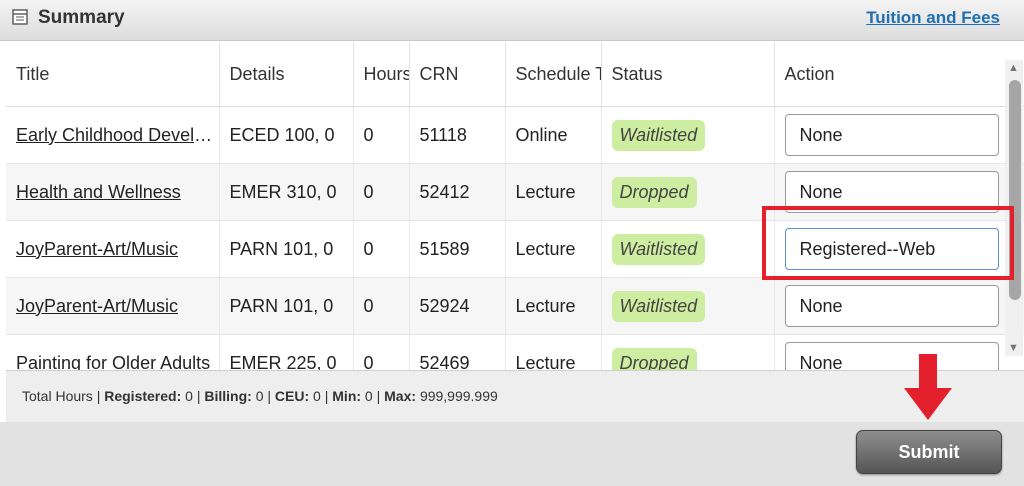 This screenshot has width=1024, height=486. I want to click on column-header-status: Status, so click(688, 74).